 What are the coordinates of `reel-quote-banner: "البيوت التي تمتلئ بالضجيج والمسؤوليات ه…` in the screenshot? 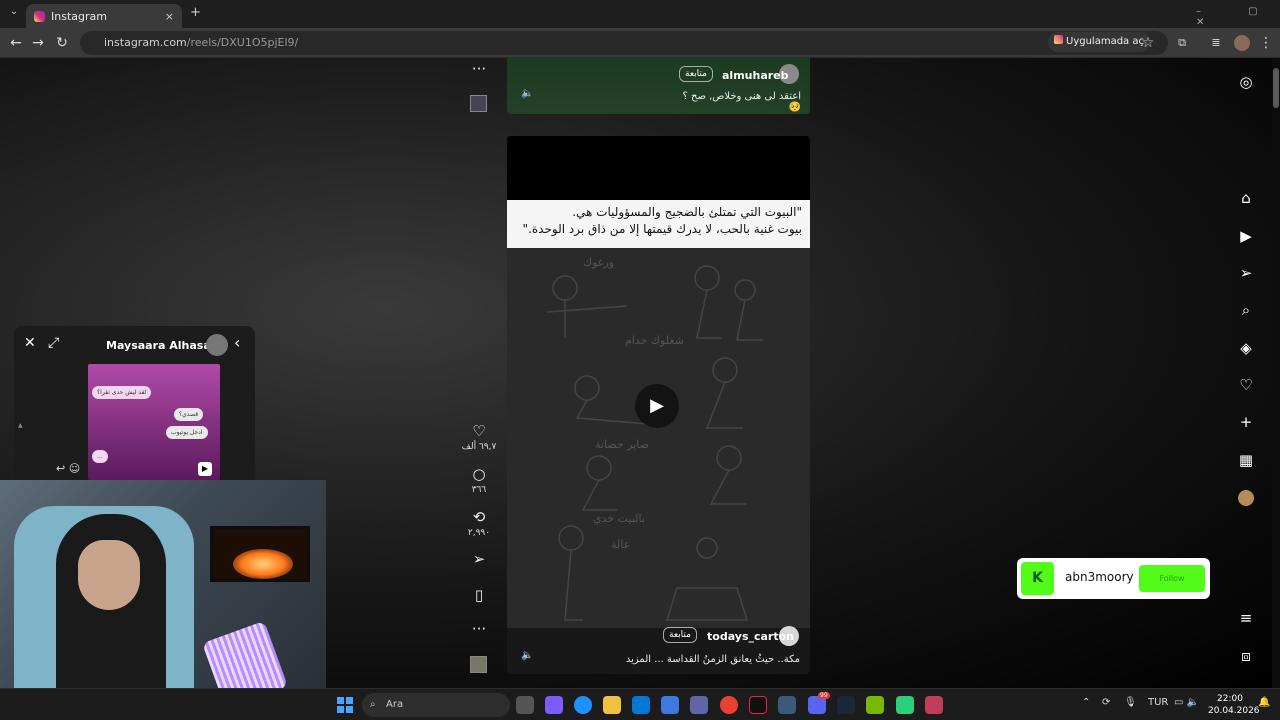 It's located at (658, 224).